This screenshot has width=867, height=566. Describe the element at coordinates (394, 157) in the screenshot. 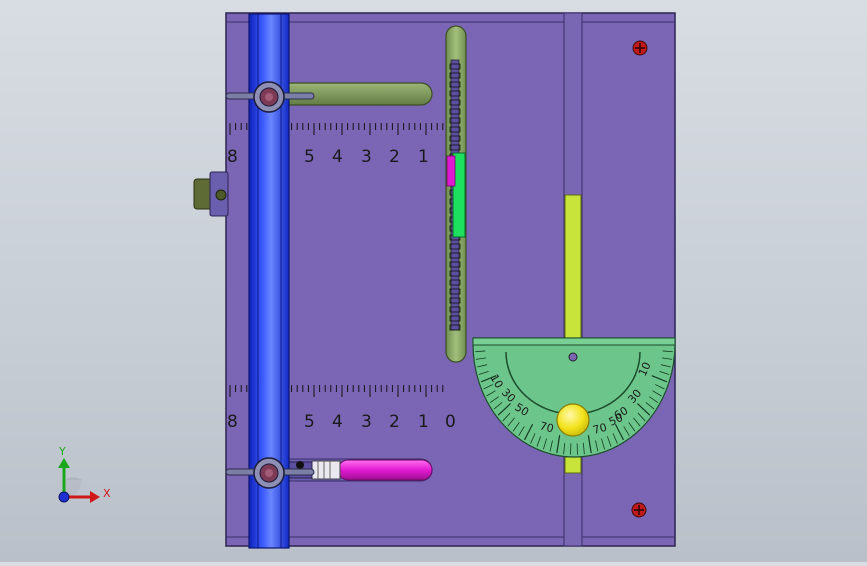

I see `ruler-top-label: 2` at that location.